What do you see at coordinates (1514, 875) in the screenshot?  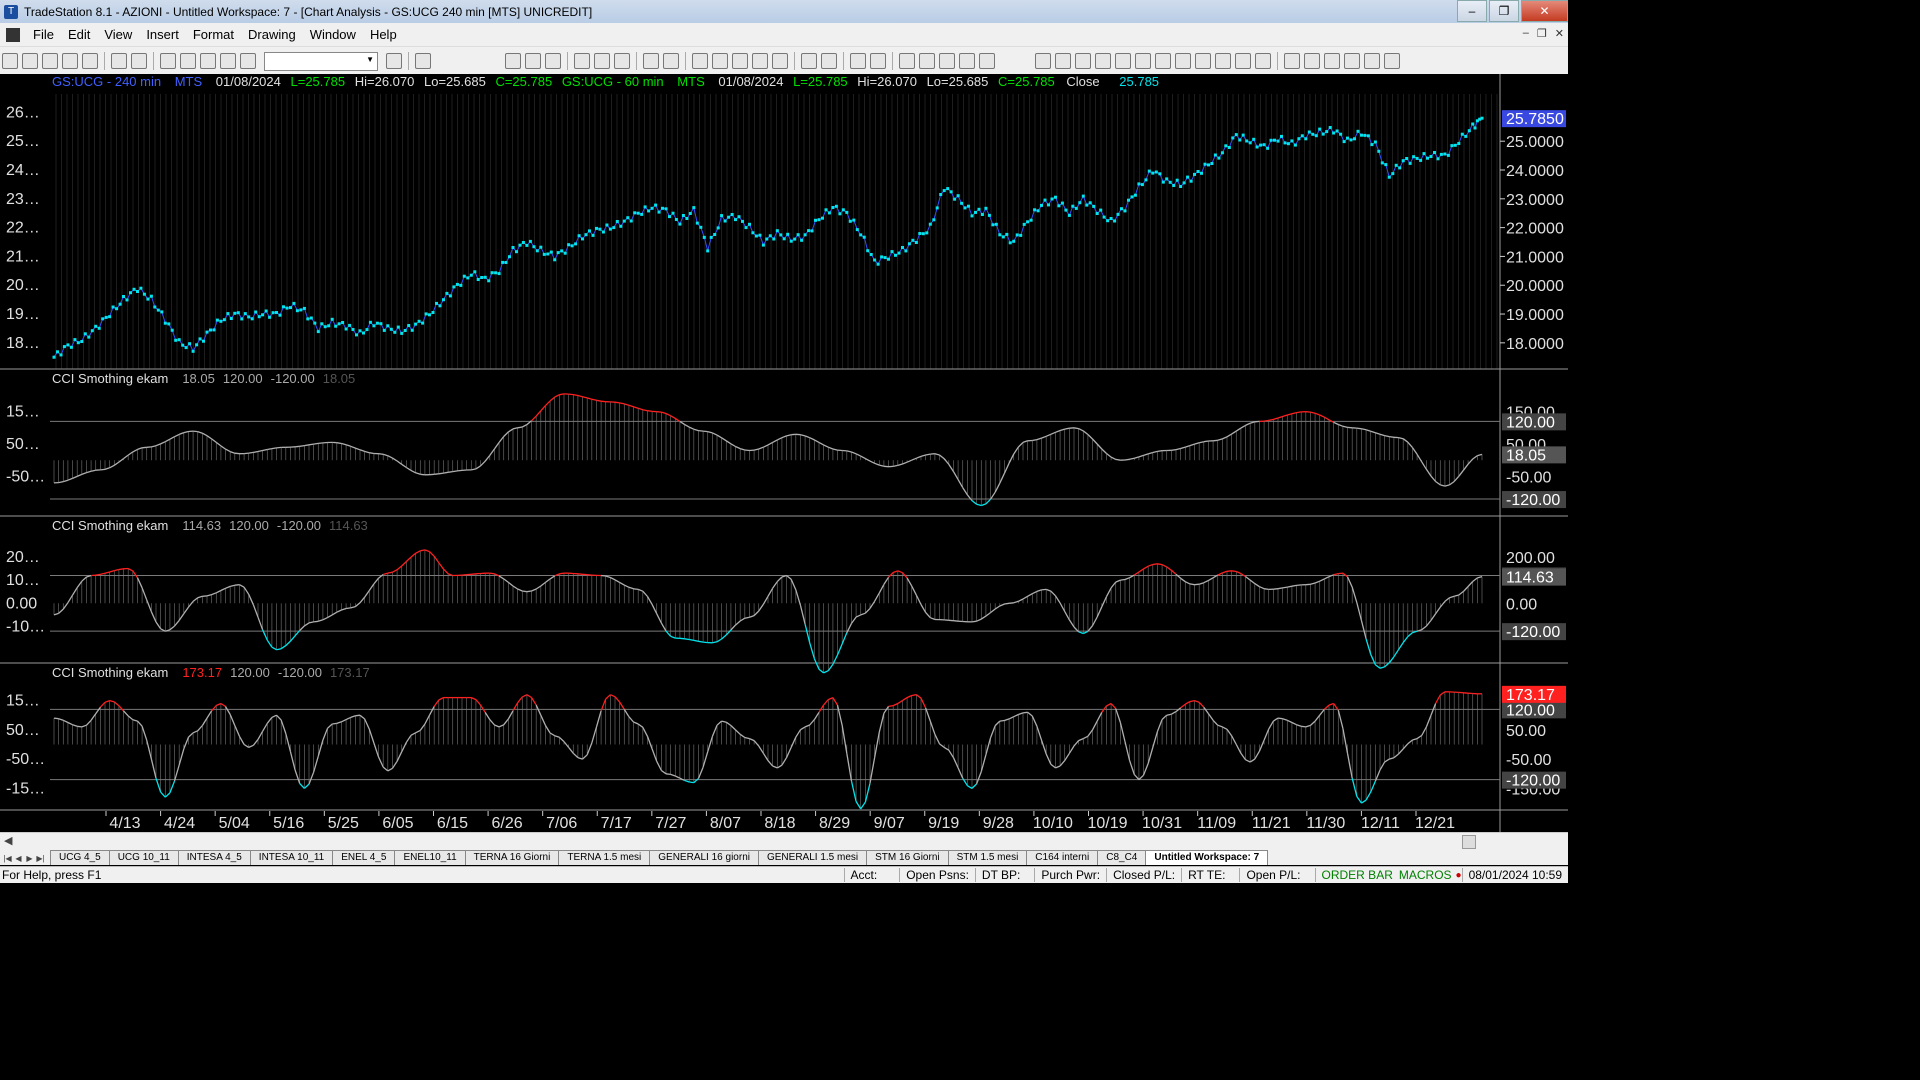 I see `status-datetime: 08/01/2024 10:59` at bounding box center [1514, 875].